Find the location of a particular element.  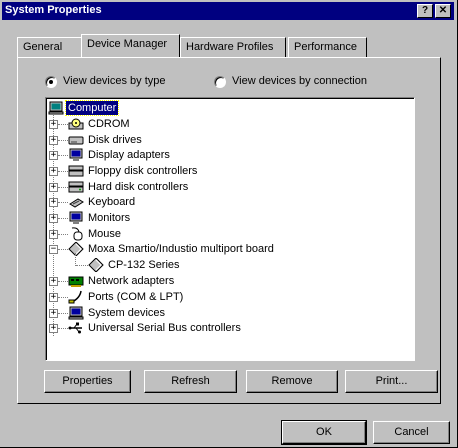

hard-disk-controller-icon is located at coordinates (76, 187).